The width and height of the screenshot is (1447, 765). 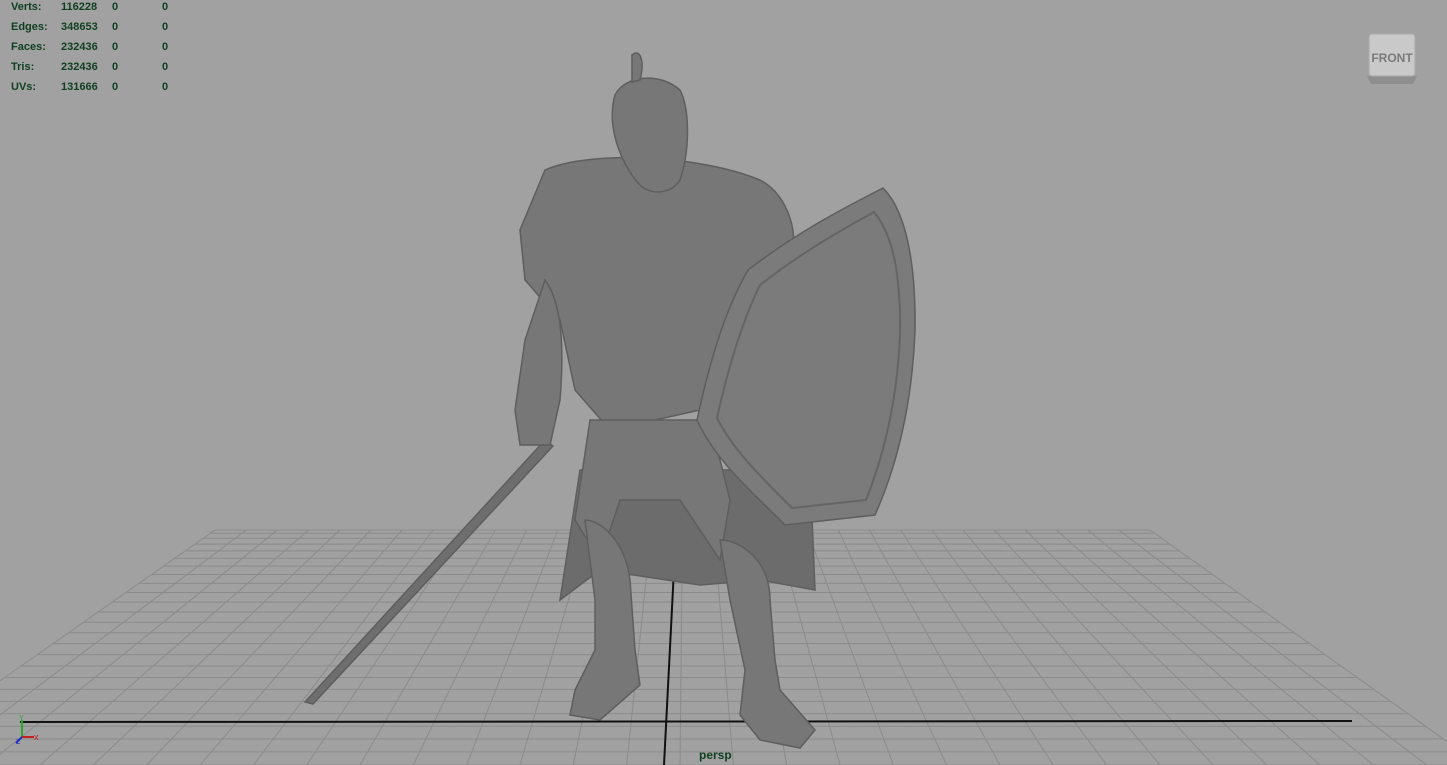 What do you see at coordinates (1392, 80) in the screenshot?
I see `view-cube-bottom-face` at bounding box center [1392, 80].